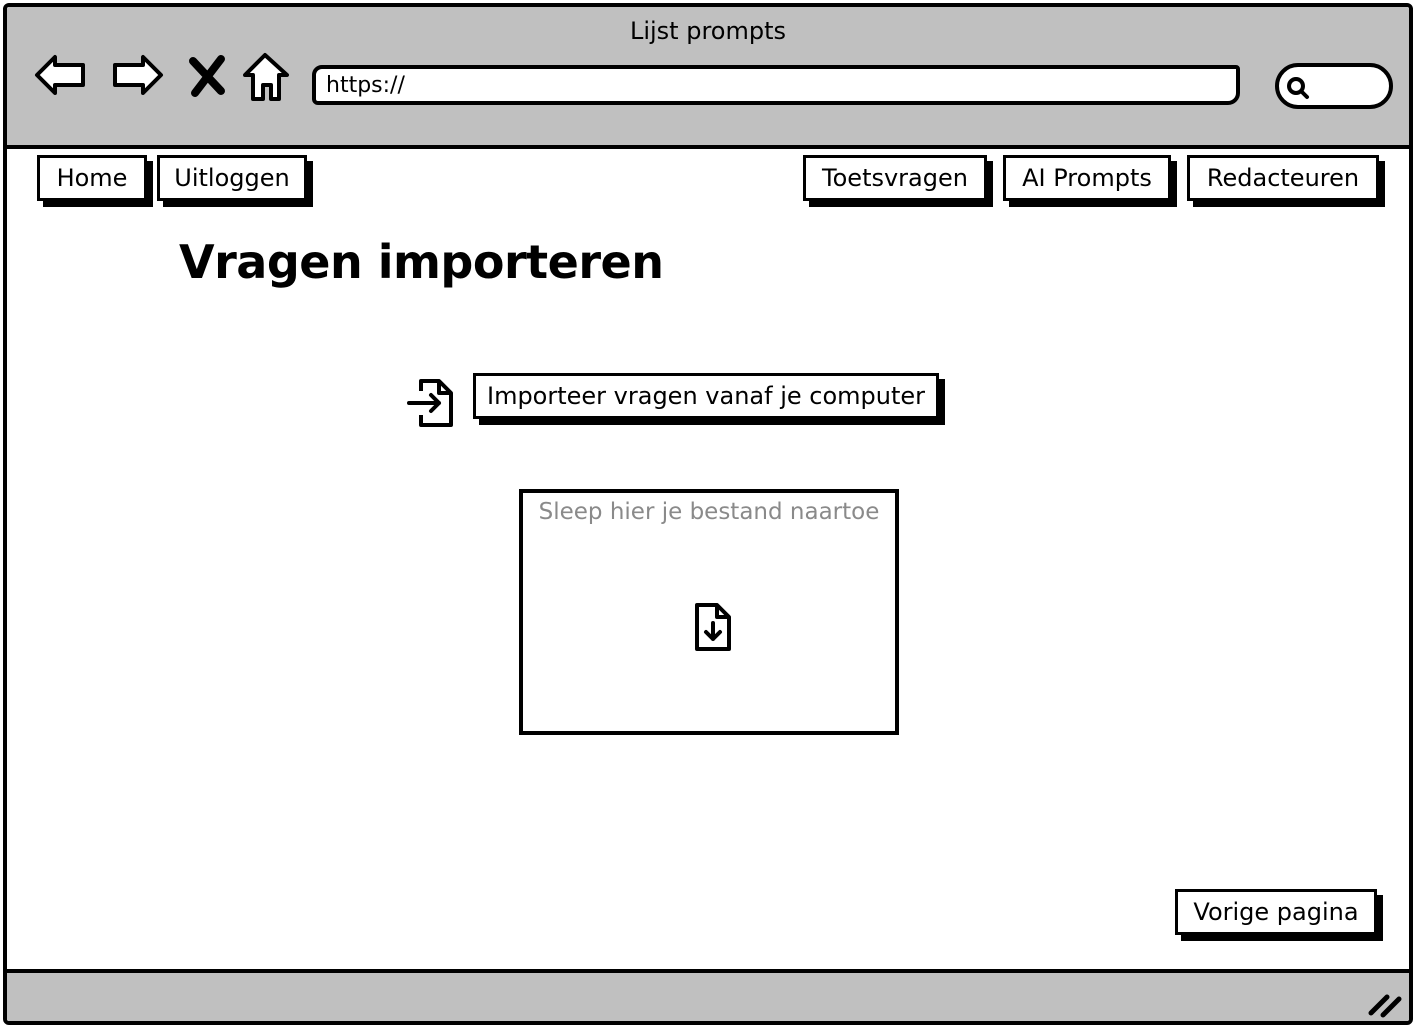 This screenshot has height=1028, width=1416. I want to click on test-questions-button: Toetsvragen, so click(895, 178).